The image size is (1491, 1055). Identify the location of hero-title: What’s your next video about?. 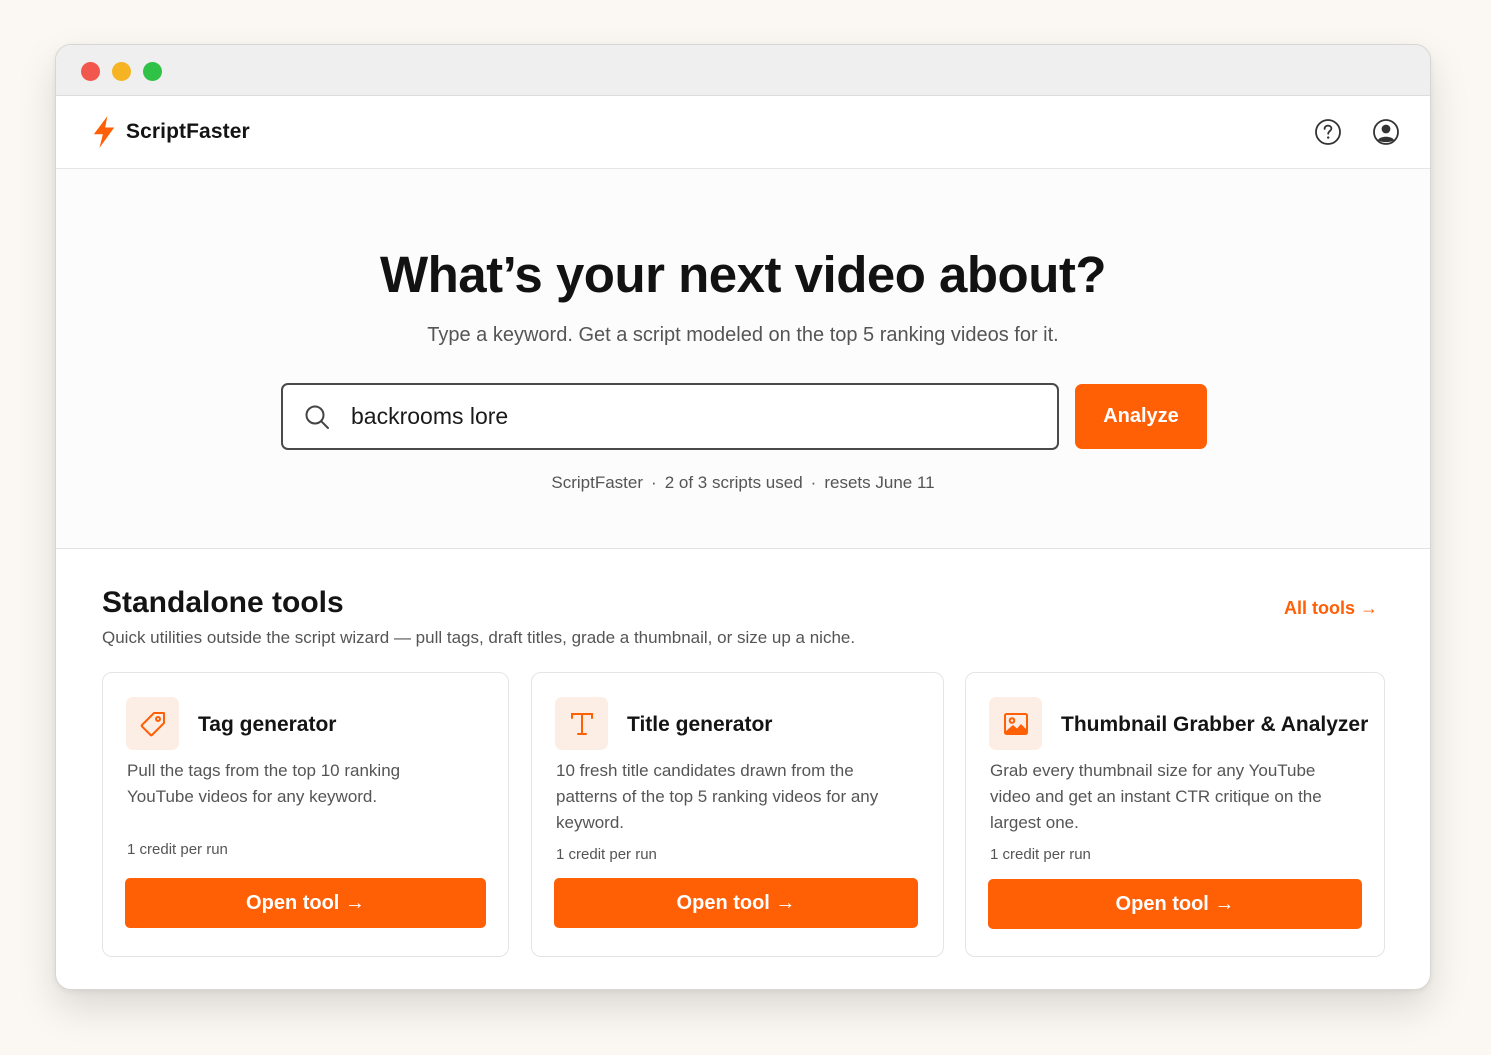
(743, 274).